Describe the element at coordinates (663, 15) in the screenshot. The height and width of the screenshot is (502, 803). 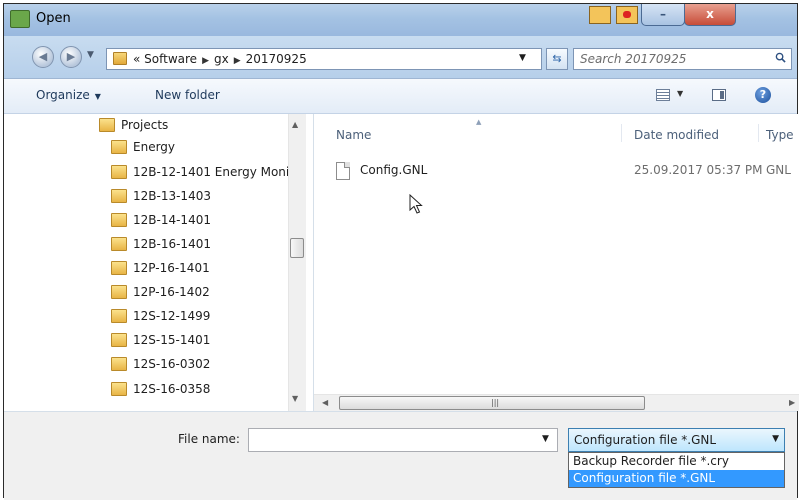
I see `minimize-button: –` at that location.